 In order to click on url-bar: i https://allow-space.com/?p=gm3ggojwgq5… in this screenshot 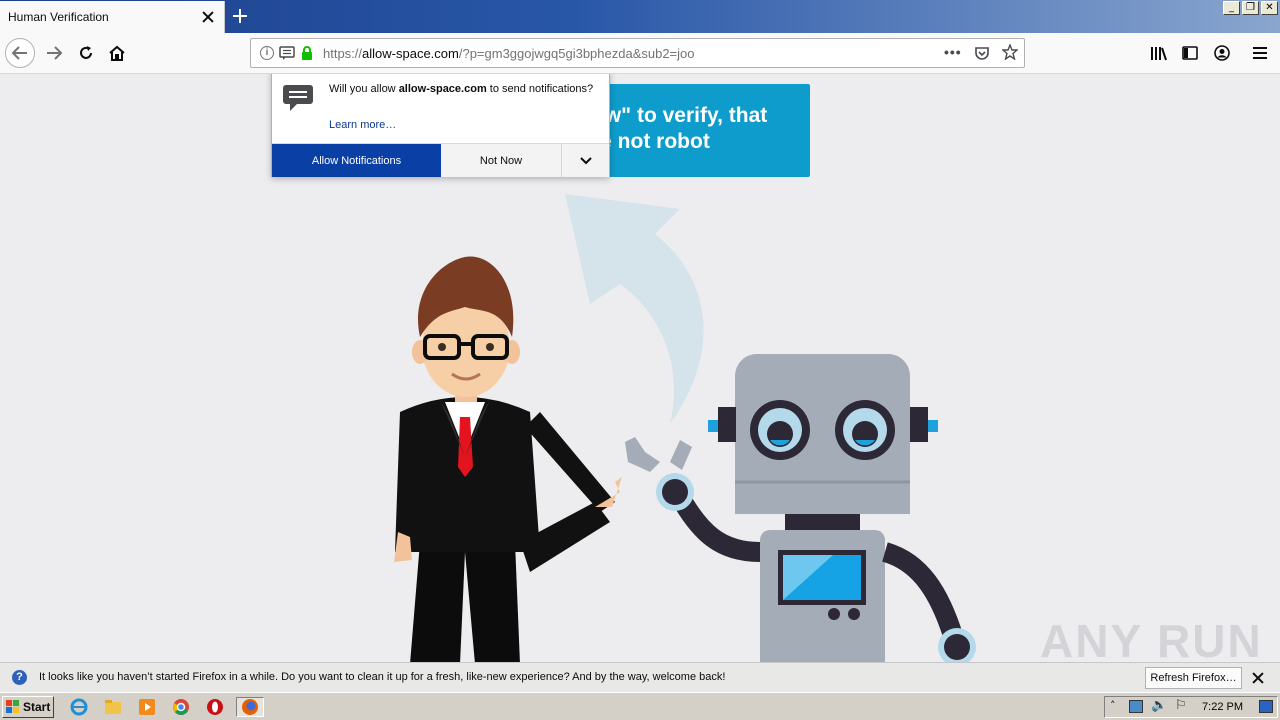, I will do `click(637, 53)`.